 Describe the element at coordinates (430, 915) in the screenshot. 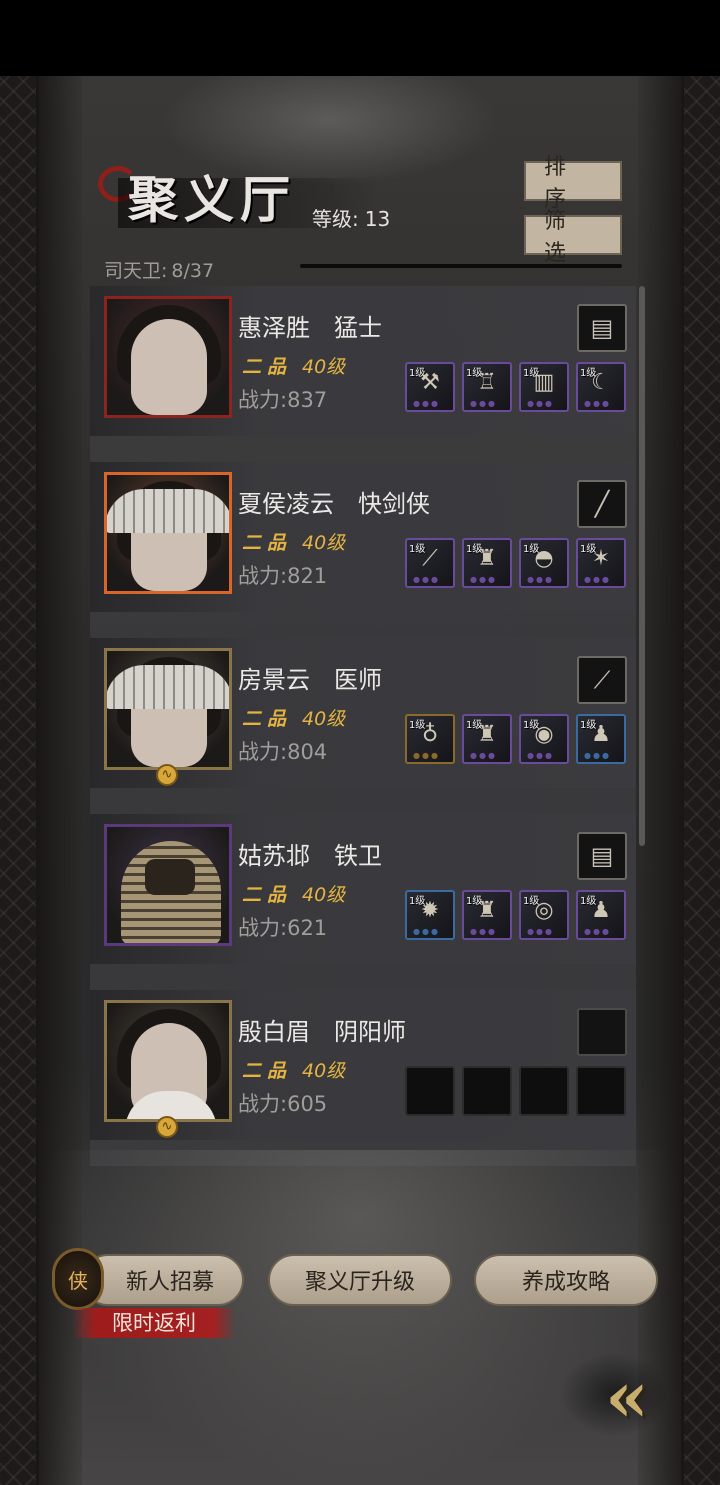

I see `equipment-slot: 1级 ✹ ●●●` at that location.